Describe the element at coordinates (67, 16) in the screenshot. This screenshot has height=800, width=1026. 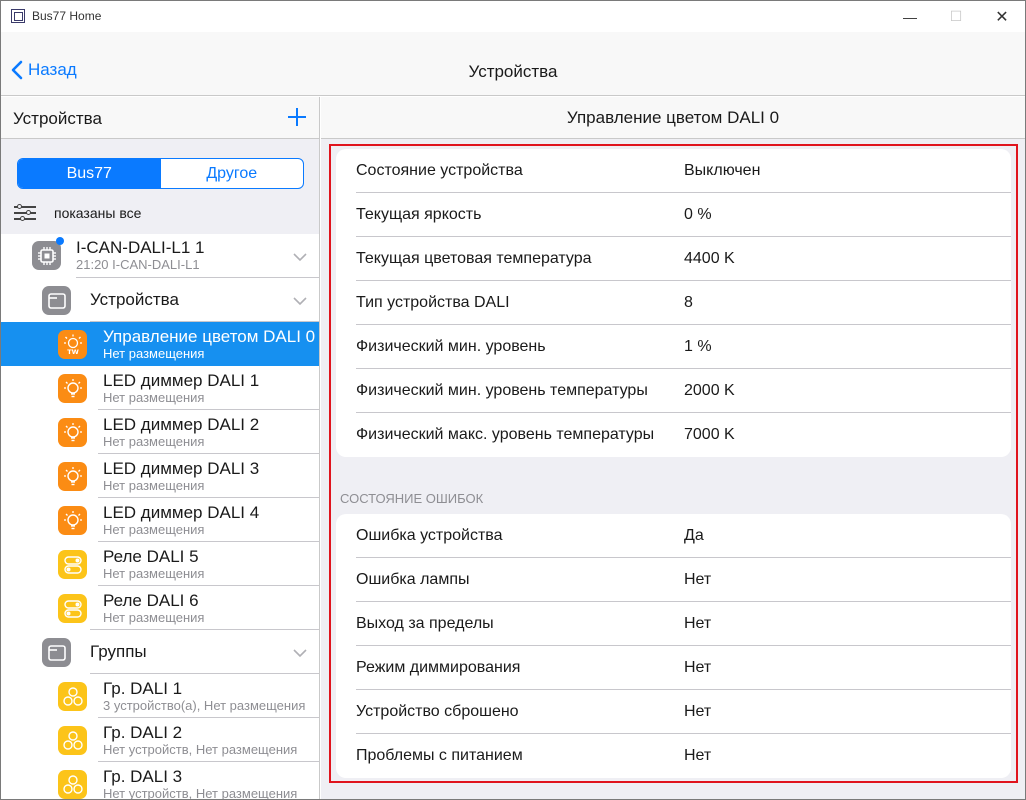
I see `window-title: Bus77 Home` at that location.